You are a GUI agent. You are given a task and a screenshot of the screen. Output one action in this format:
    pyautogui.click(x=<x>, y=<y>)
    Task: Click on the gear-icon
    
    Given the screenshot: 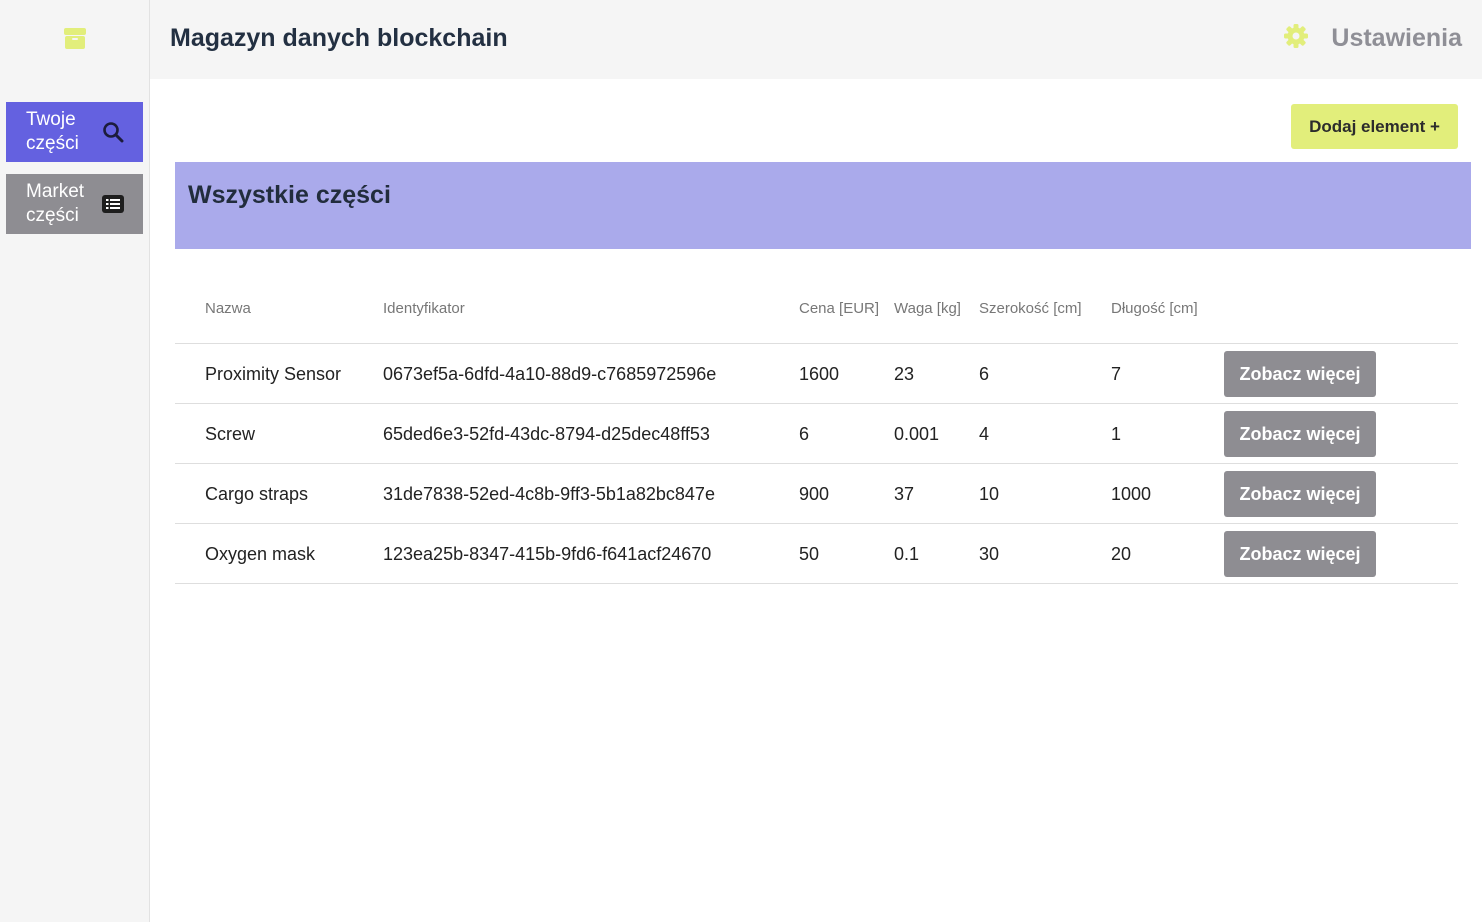 What is the action you would take?
    pyautogui.click(x=1296, y=38)
    